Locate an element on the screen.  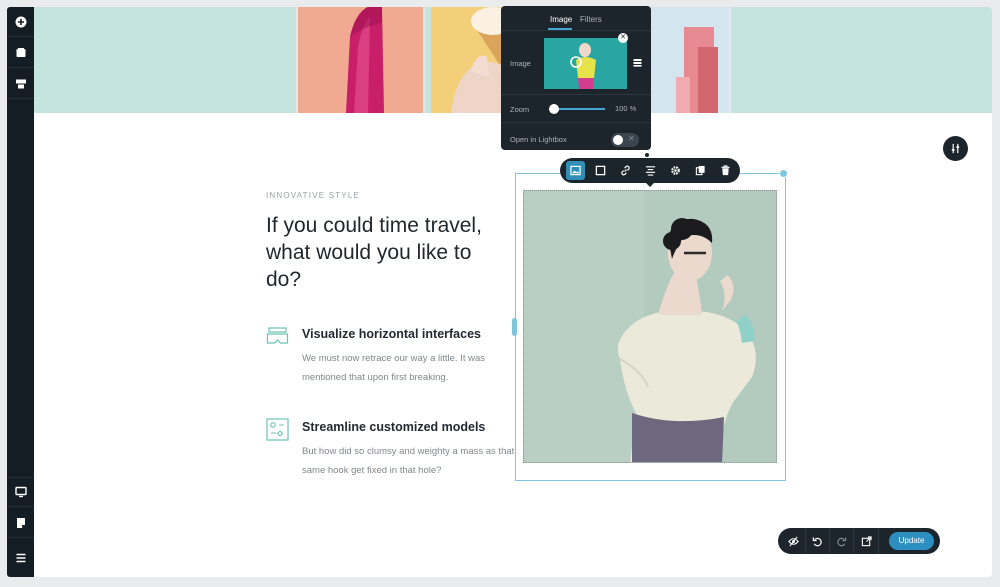
tab-filters: Filters is located at coordinates (591, 19).